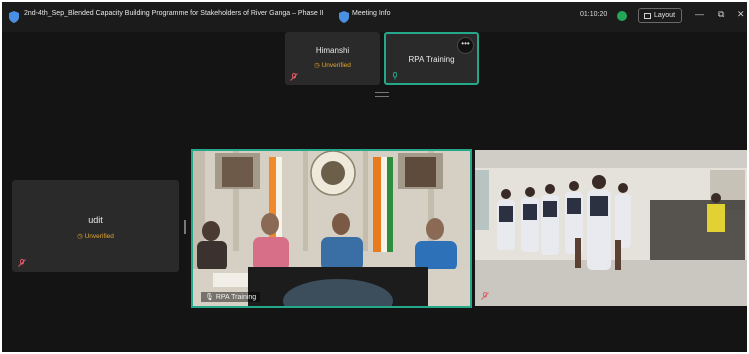 This screenshot has height=354, width=749. What do you see at coordinates (209, 297) in the screenshot?
I see `mic-icon: 🎙` at bounding box center [209, 297].